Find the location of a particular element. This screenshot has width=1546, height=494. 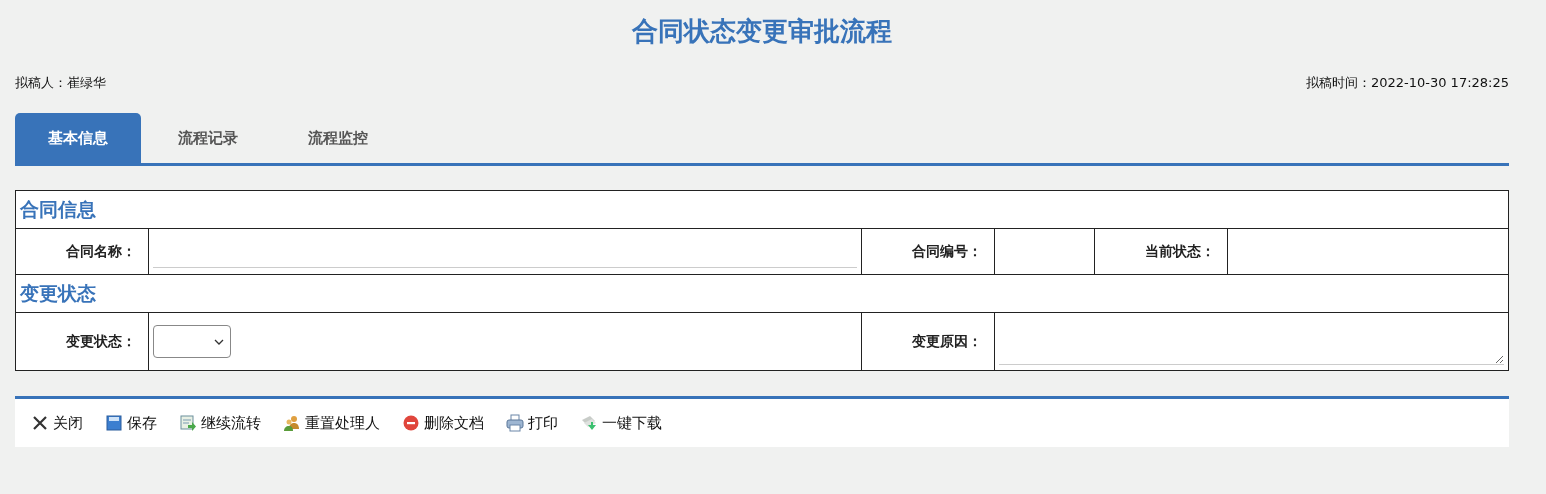

toolbar-button: 删除文档 is located at coordinates (443, 423).